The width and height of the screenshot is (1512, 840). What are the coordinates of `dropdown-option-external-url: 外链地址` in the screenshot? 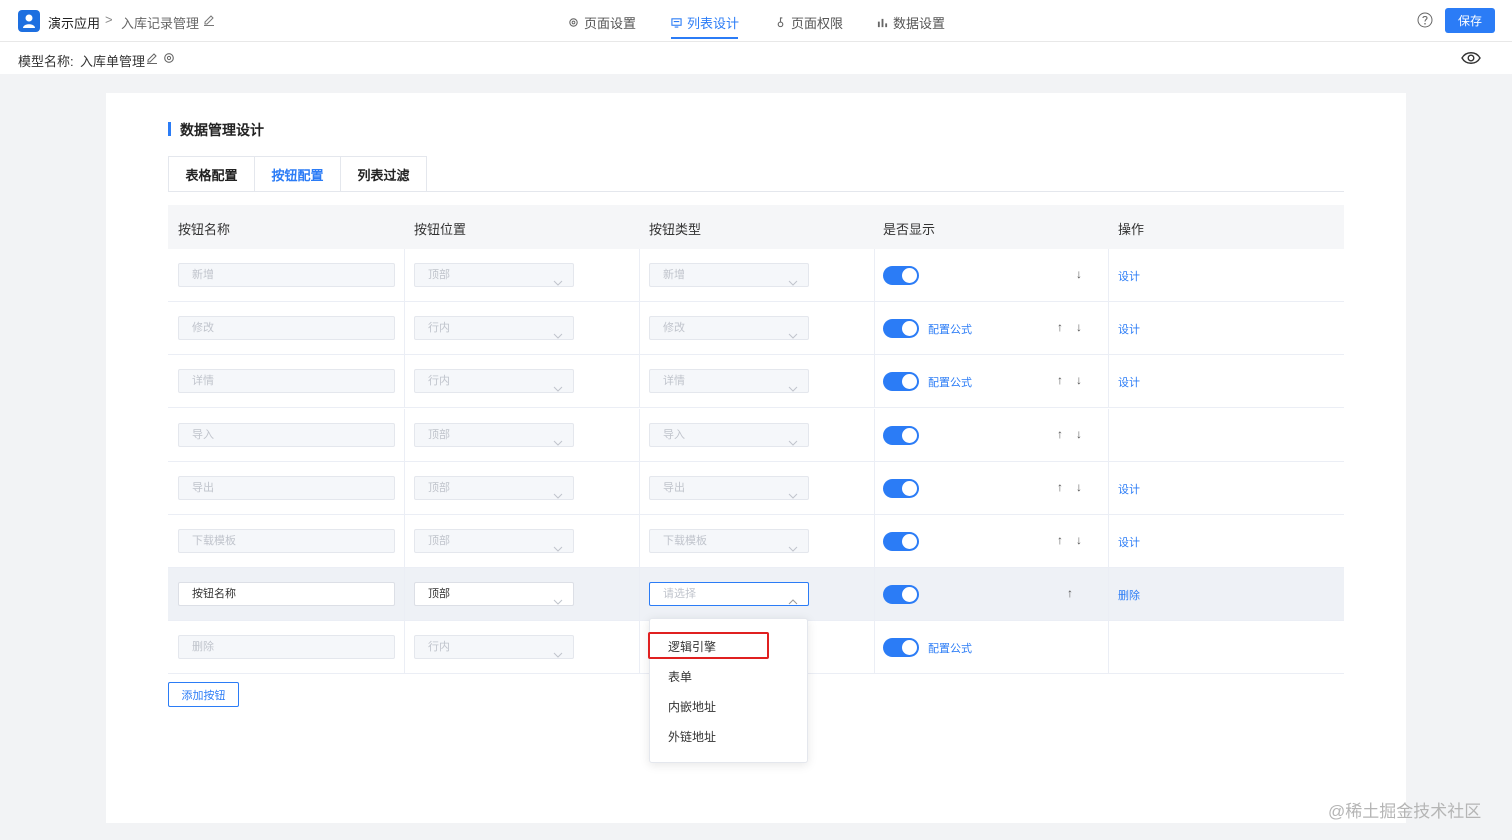 It's located at (692, 736).